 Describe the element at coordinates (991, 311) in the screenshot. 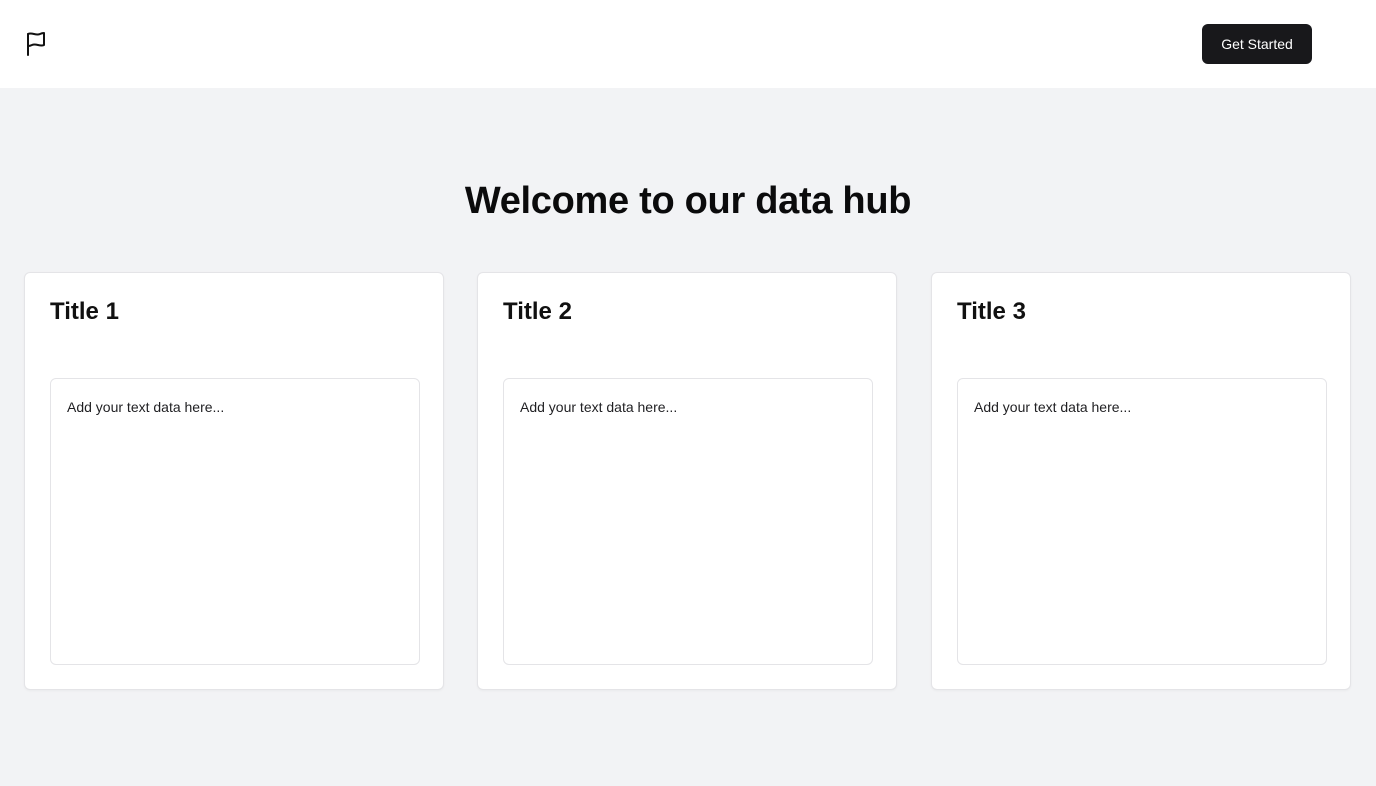

I see `card-title: Title 3` at that location.